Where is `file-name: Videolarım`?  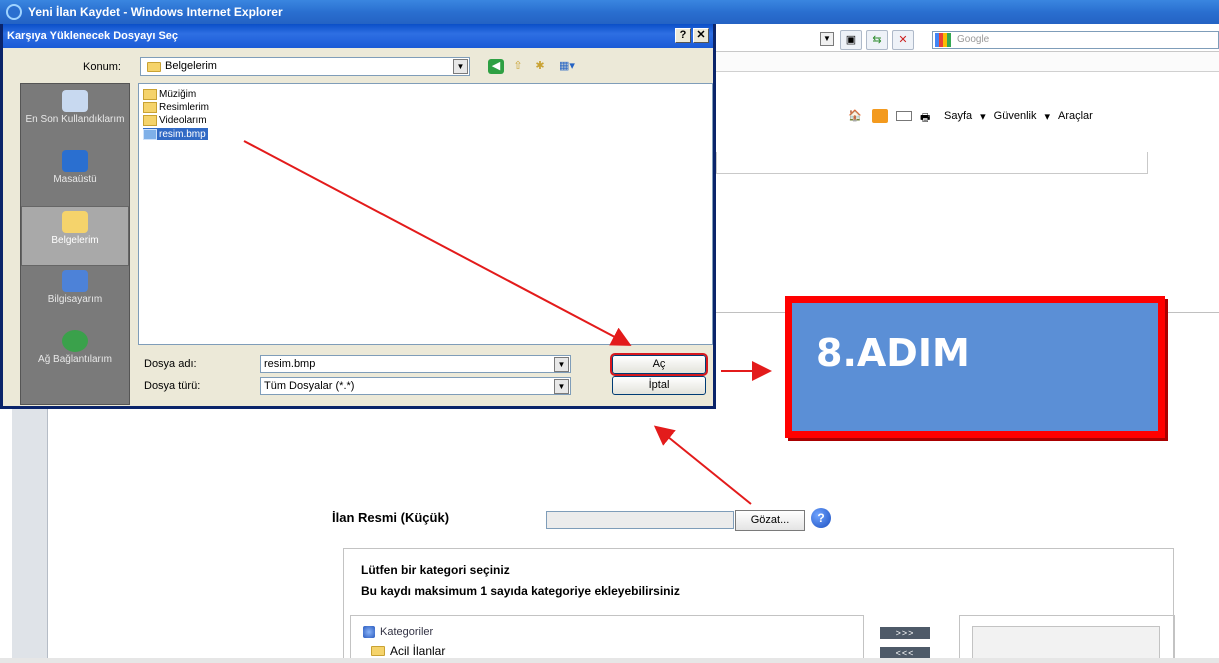
file-name: Videolarım is located at coordinates (183, 120).